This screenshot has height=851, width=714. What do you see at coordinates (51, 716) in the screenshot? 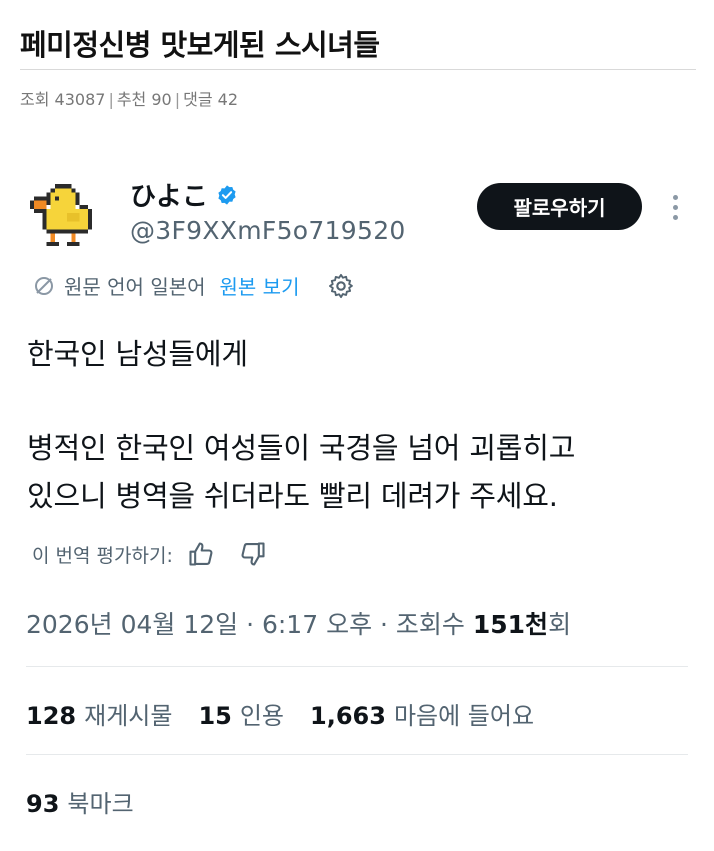
I see `retweets-count: 128` at bounding box center [51, 716].